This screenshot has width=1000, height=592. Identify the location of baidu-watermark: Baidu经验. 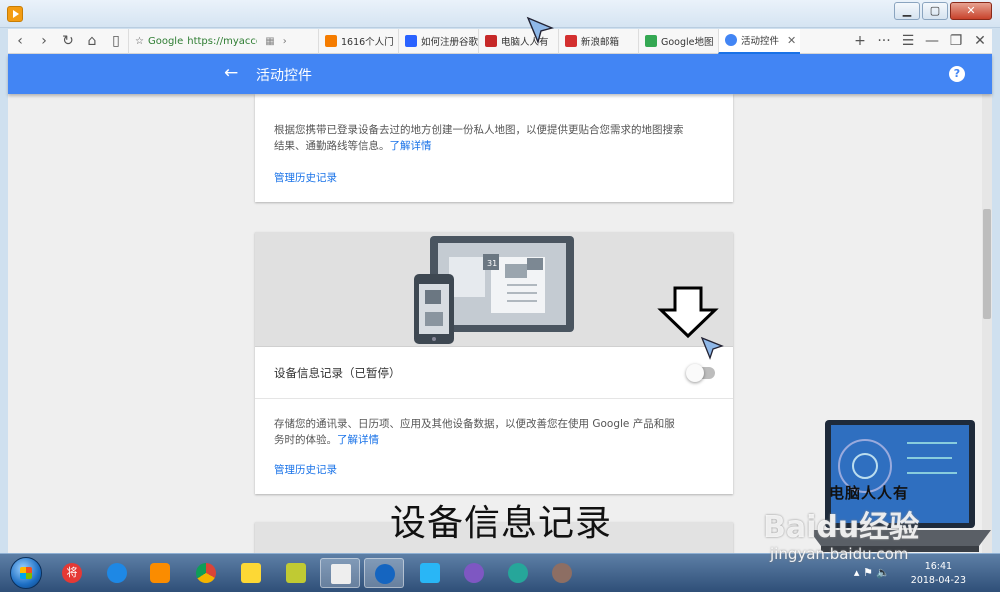
(841, 527).